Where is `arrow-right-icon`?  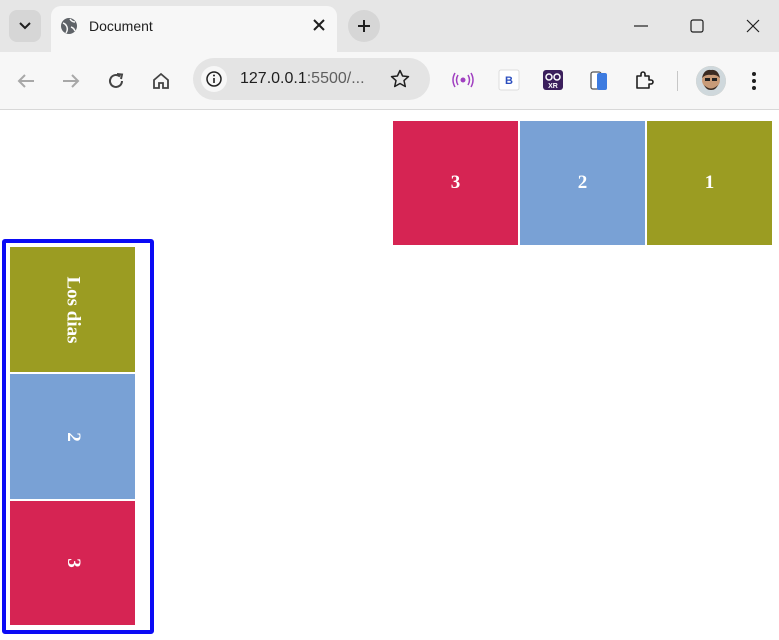 arrow-right-icon is located at coordinates (71, 81).